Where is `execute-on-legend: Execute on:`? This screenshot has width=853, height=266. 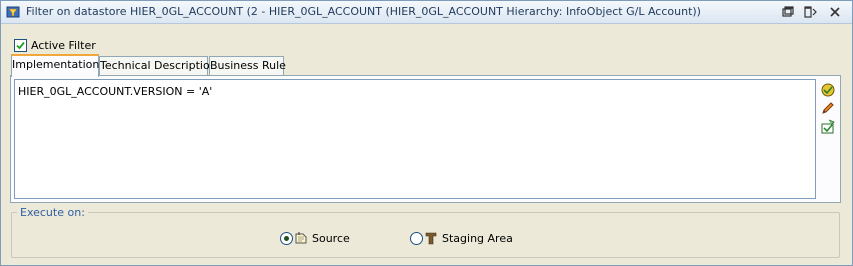 execute-on-legend: Execute on: is located at coordinates (52, 212).